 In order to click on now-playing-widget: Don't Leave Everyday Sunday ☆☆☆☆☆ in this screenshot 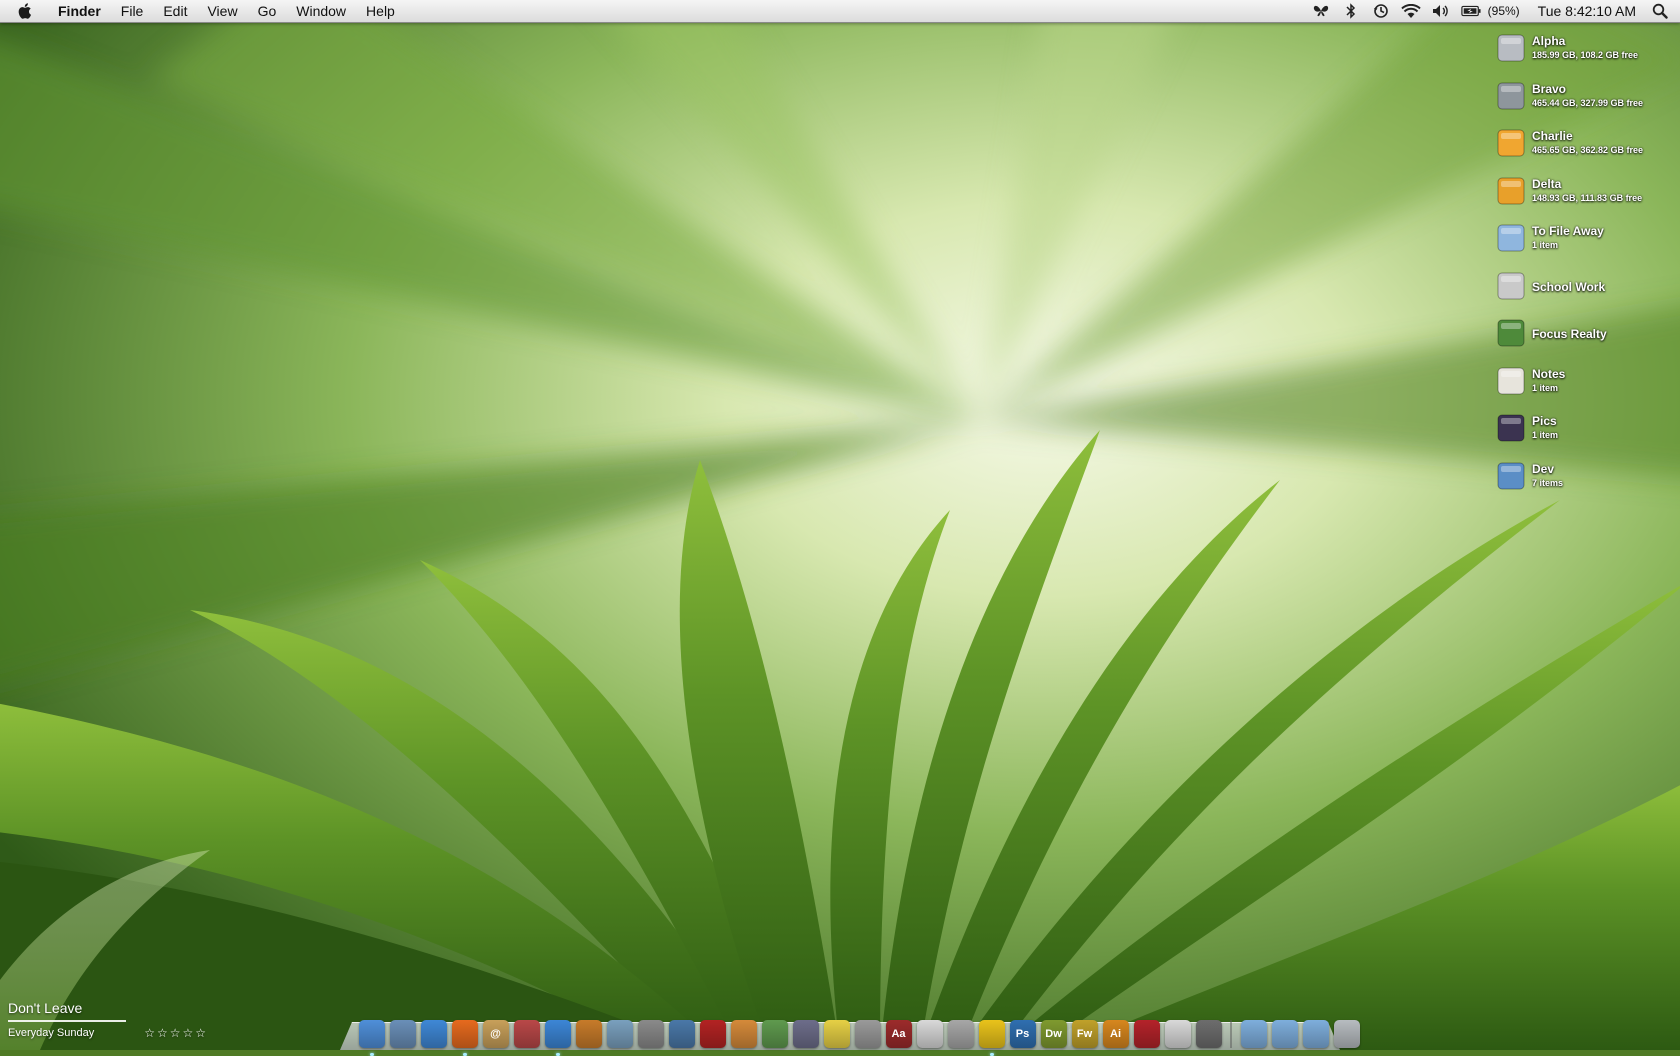, I will do `click(108, 1020)`.